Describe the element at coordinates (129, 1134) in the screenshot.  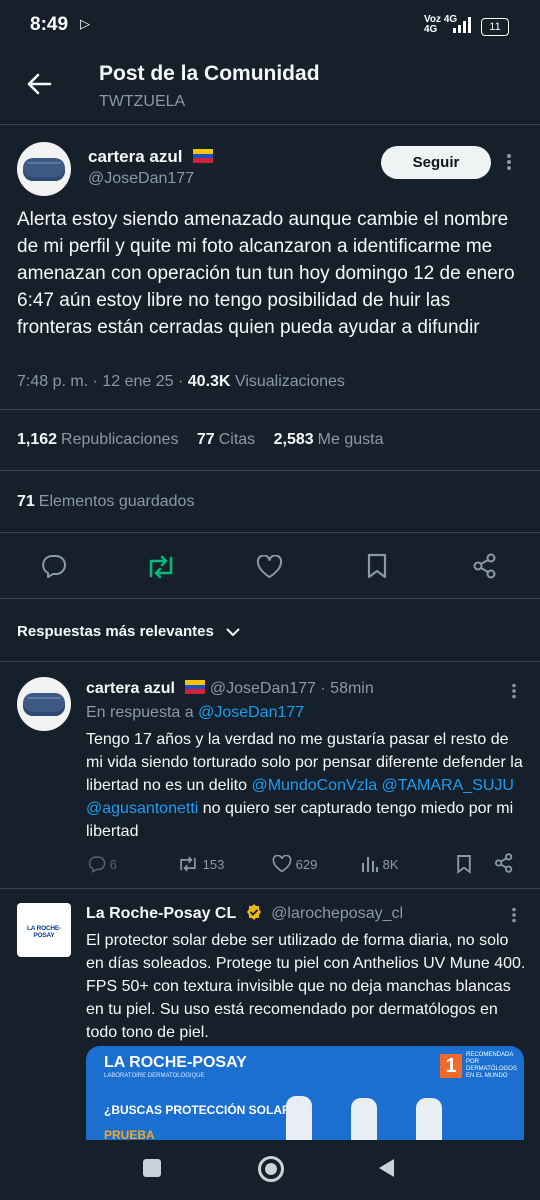
I see `ad-image-cut-text: PRUEBA` at that location.